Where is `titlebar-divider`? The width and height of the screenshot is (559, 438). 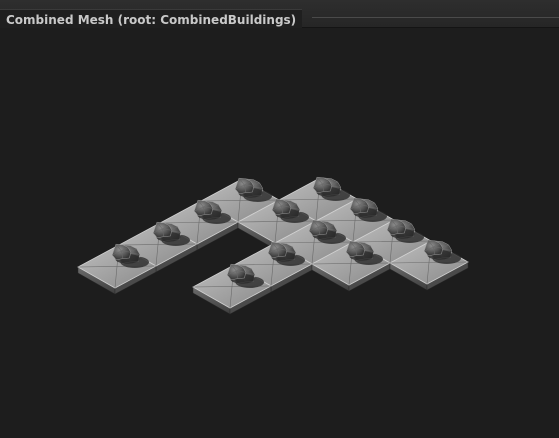 titlebar-divider is located at coordinates (435, 17).